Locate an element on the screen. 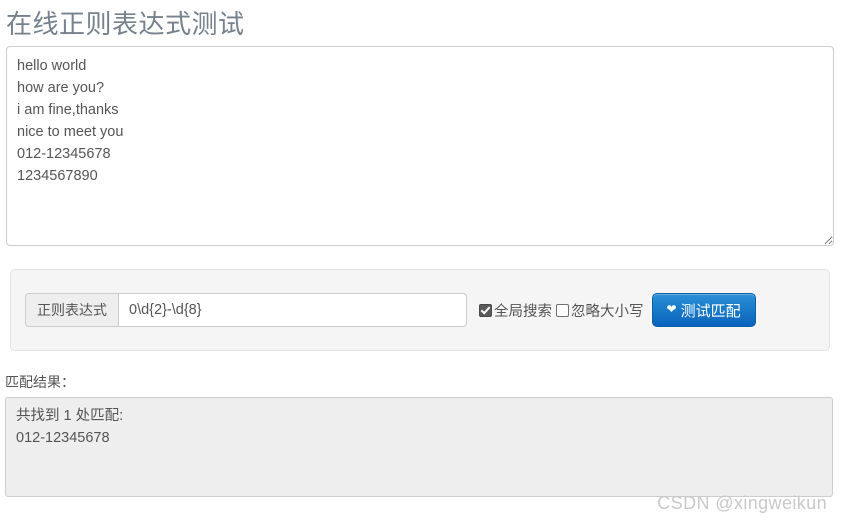 The width and height of the screenshot is (843, 523). page-title: 在线正则表达式测试 is located at coordinates (125, 24).